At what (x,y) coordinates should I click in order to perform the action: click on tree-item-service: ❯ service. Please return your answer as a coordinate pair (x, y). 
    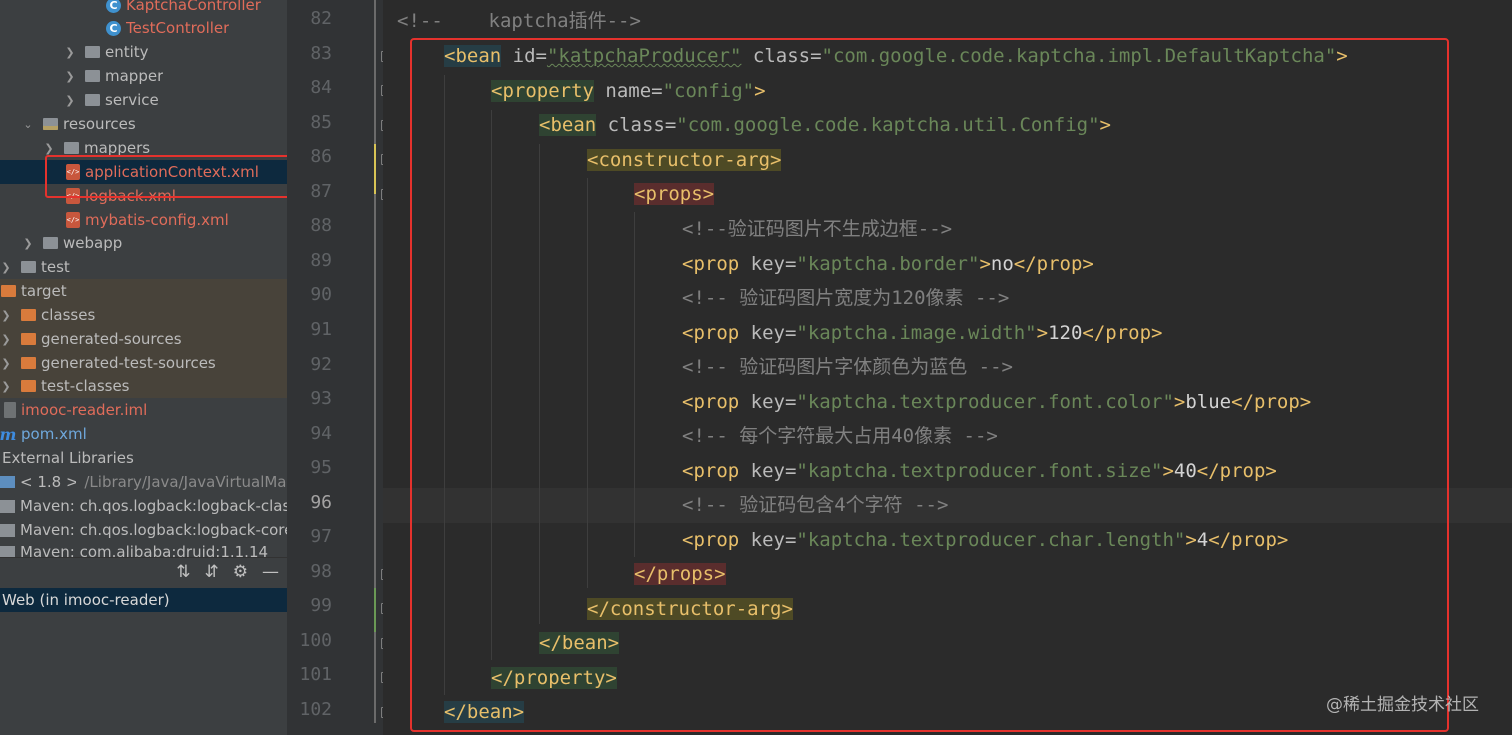
    Looking at the image, I should click on (143, 100).